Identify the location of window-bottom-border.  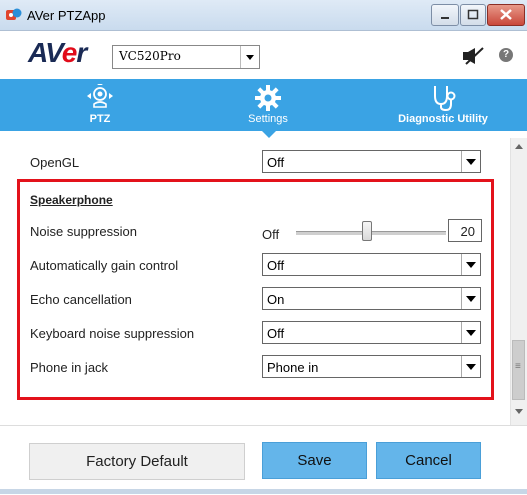
(263, 491).